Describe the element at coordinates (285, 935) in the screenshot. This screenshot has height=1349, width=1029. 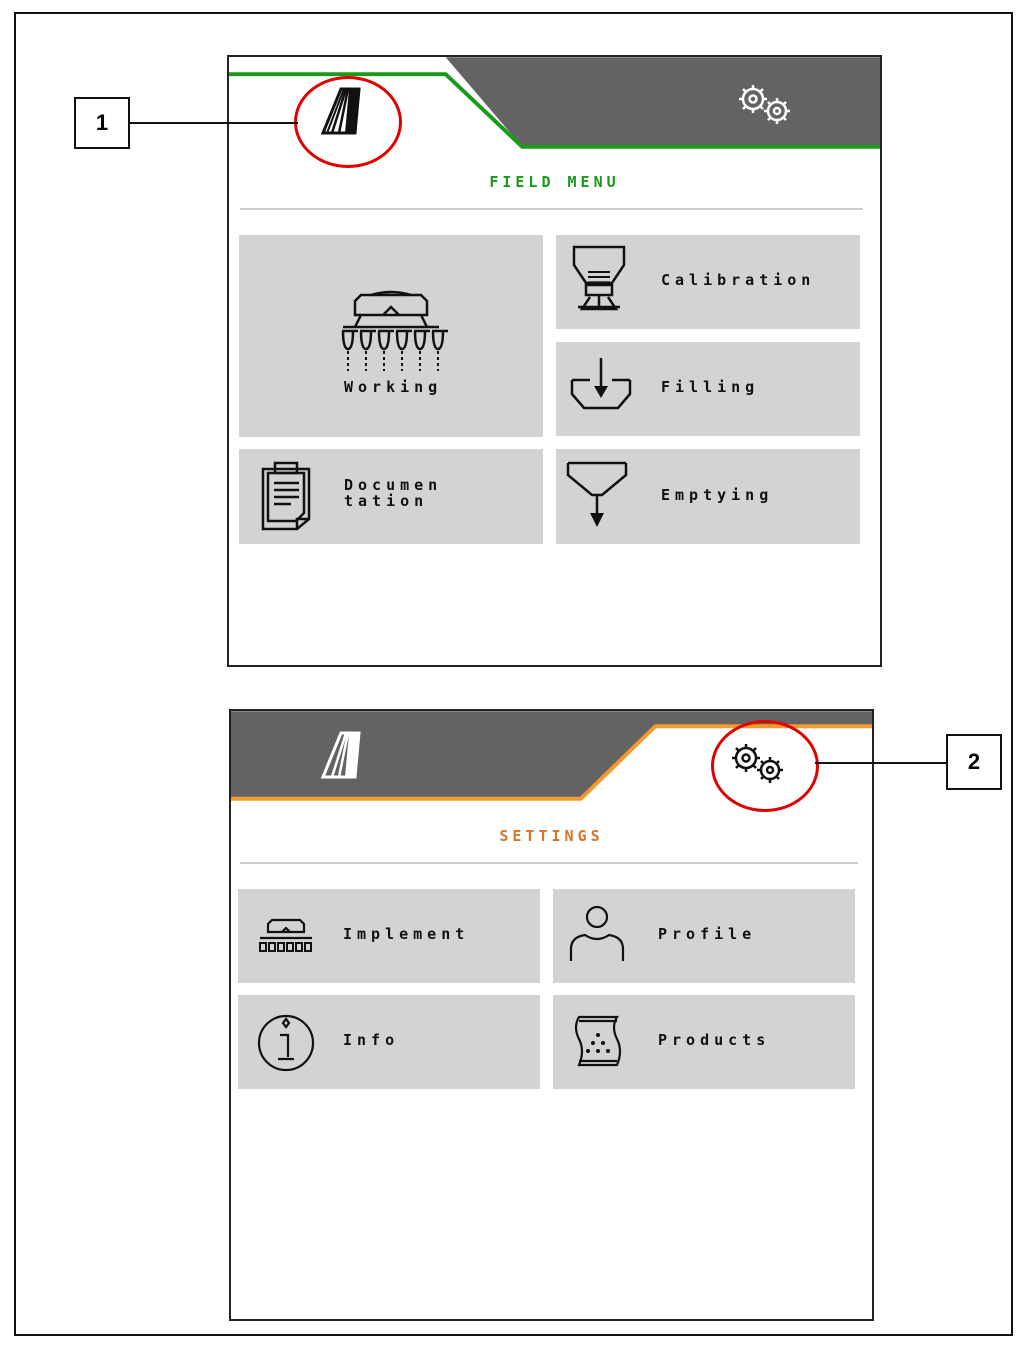
I see `implement-icon` at that location.